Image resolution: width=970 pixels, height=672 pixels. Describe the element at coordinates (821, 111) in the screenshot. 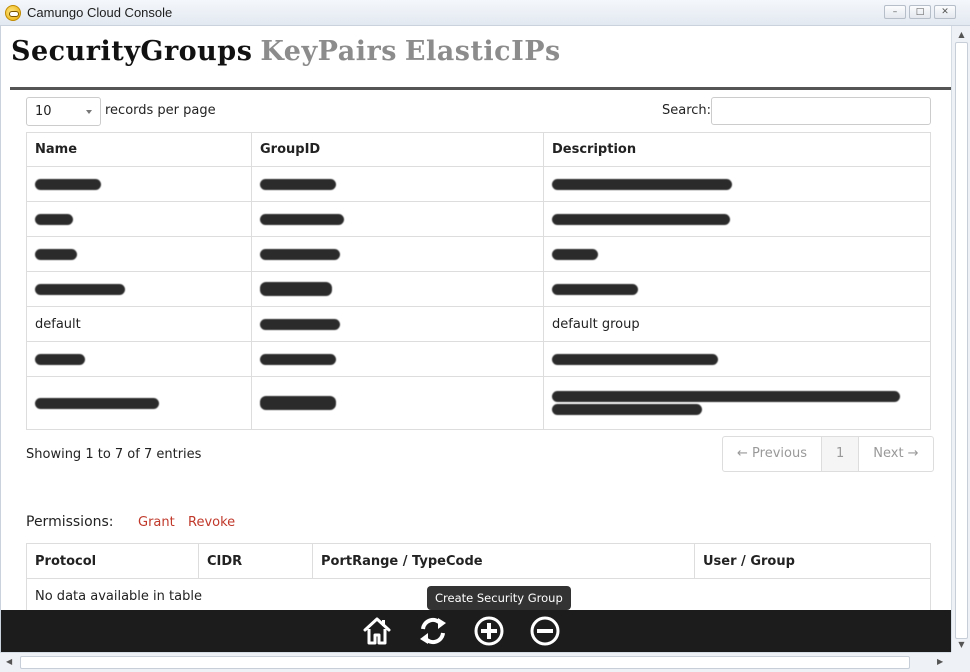

I see `search-input` at that location.